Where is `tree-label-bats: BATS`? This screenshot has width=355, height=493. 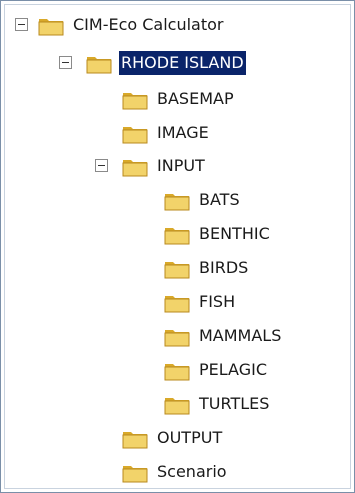
tree-label-bats: BATS is located at coordinates (219, 199).